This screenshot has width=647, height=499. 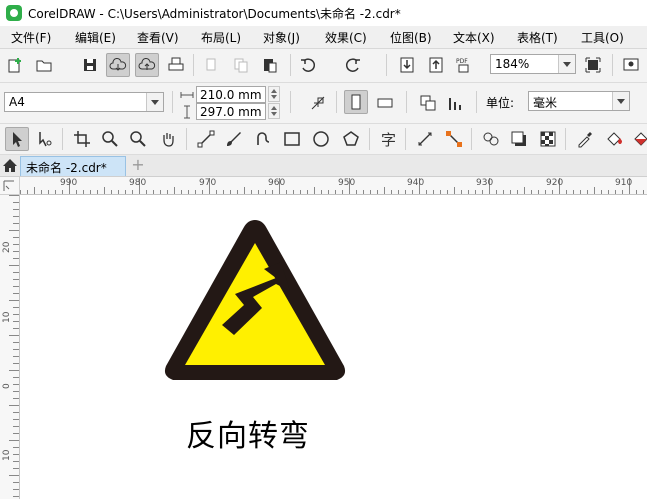 I want to click on menu-effects: 效果(C), so click(x=346, y=37).